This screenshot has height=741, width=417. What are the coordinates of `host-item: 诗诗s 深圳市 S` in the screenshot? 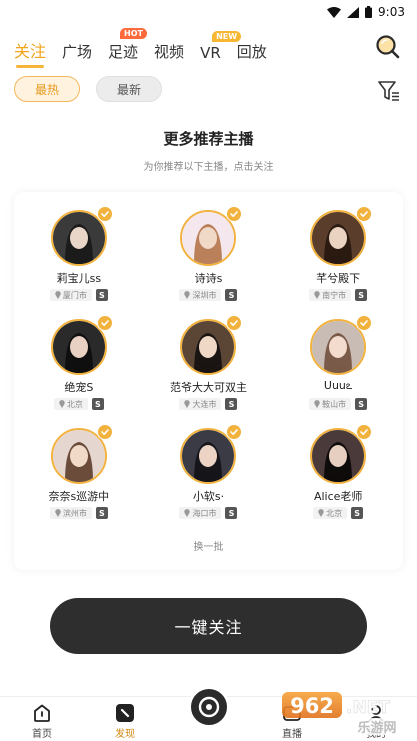 It's located at (209, 253).